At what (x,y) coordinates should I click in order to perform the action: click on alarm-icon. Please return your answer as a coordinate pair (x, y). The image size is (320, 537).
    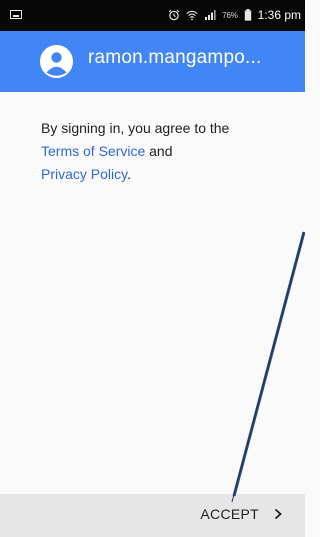
    Looking at the image, I should click on (174, 15).